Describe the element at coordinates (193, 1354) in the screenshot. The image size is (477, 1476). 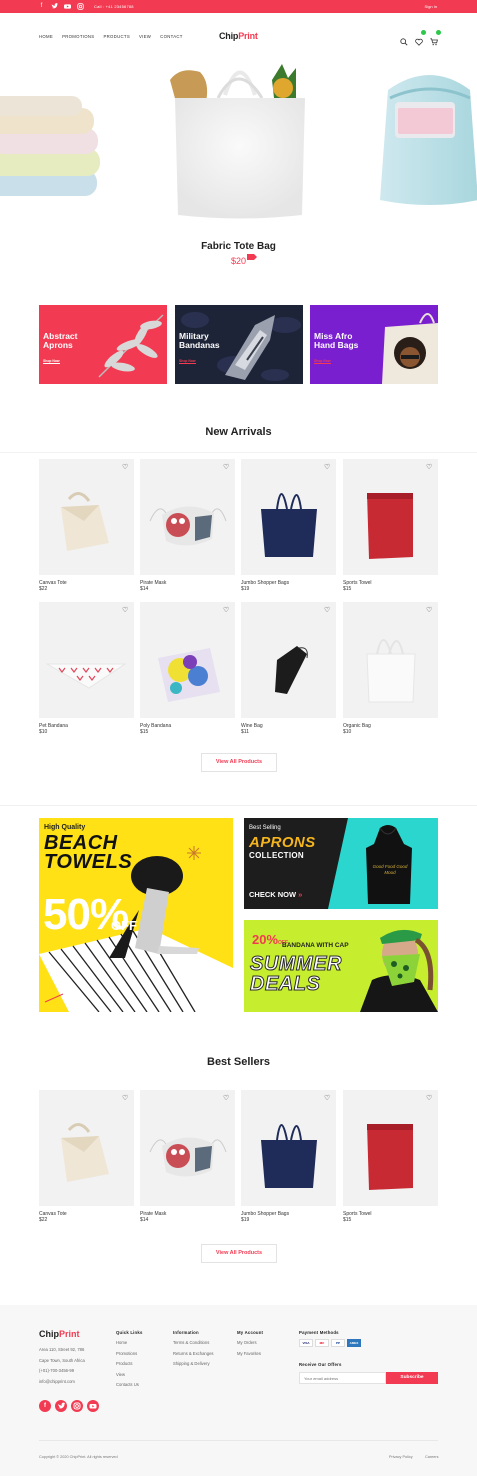
I see `footer-link-returns: Returns & Exchanges` at that location.